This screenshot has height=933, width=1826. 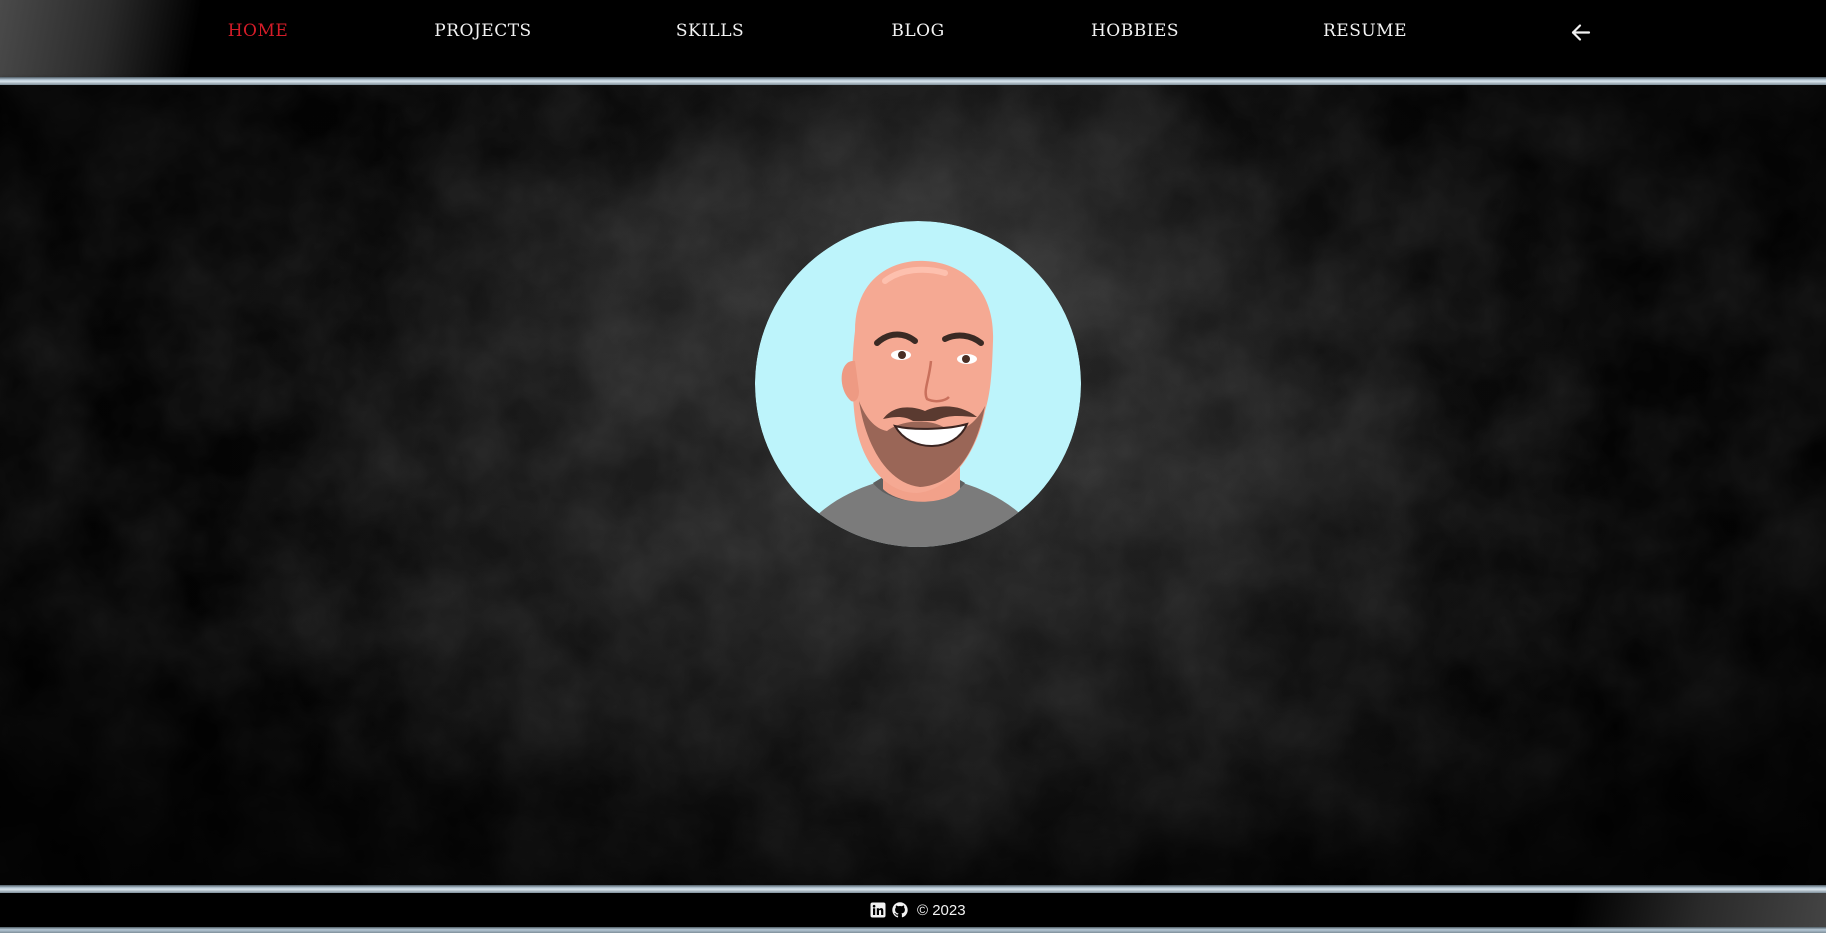 I want to click on nav-item-blog: BLOG, so click(x=917, y=31).